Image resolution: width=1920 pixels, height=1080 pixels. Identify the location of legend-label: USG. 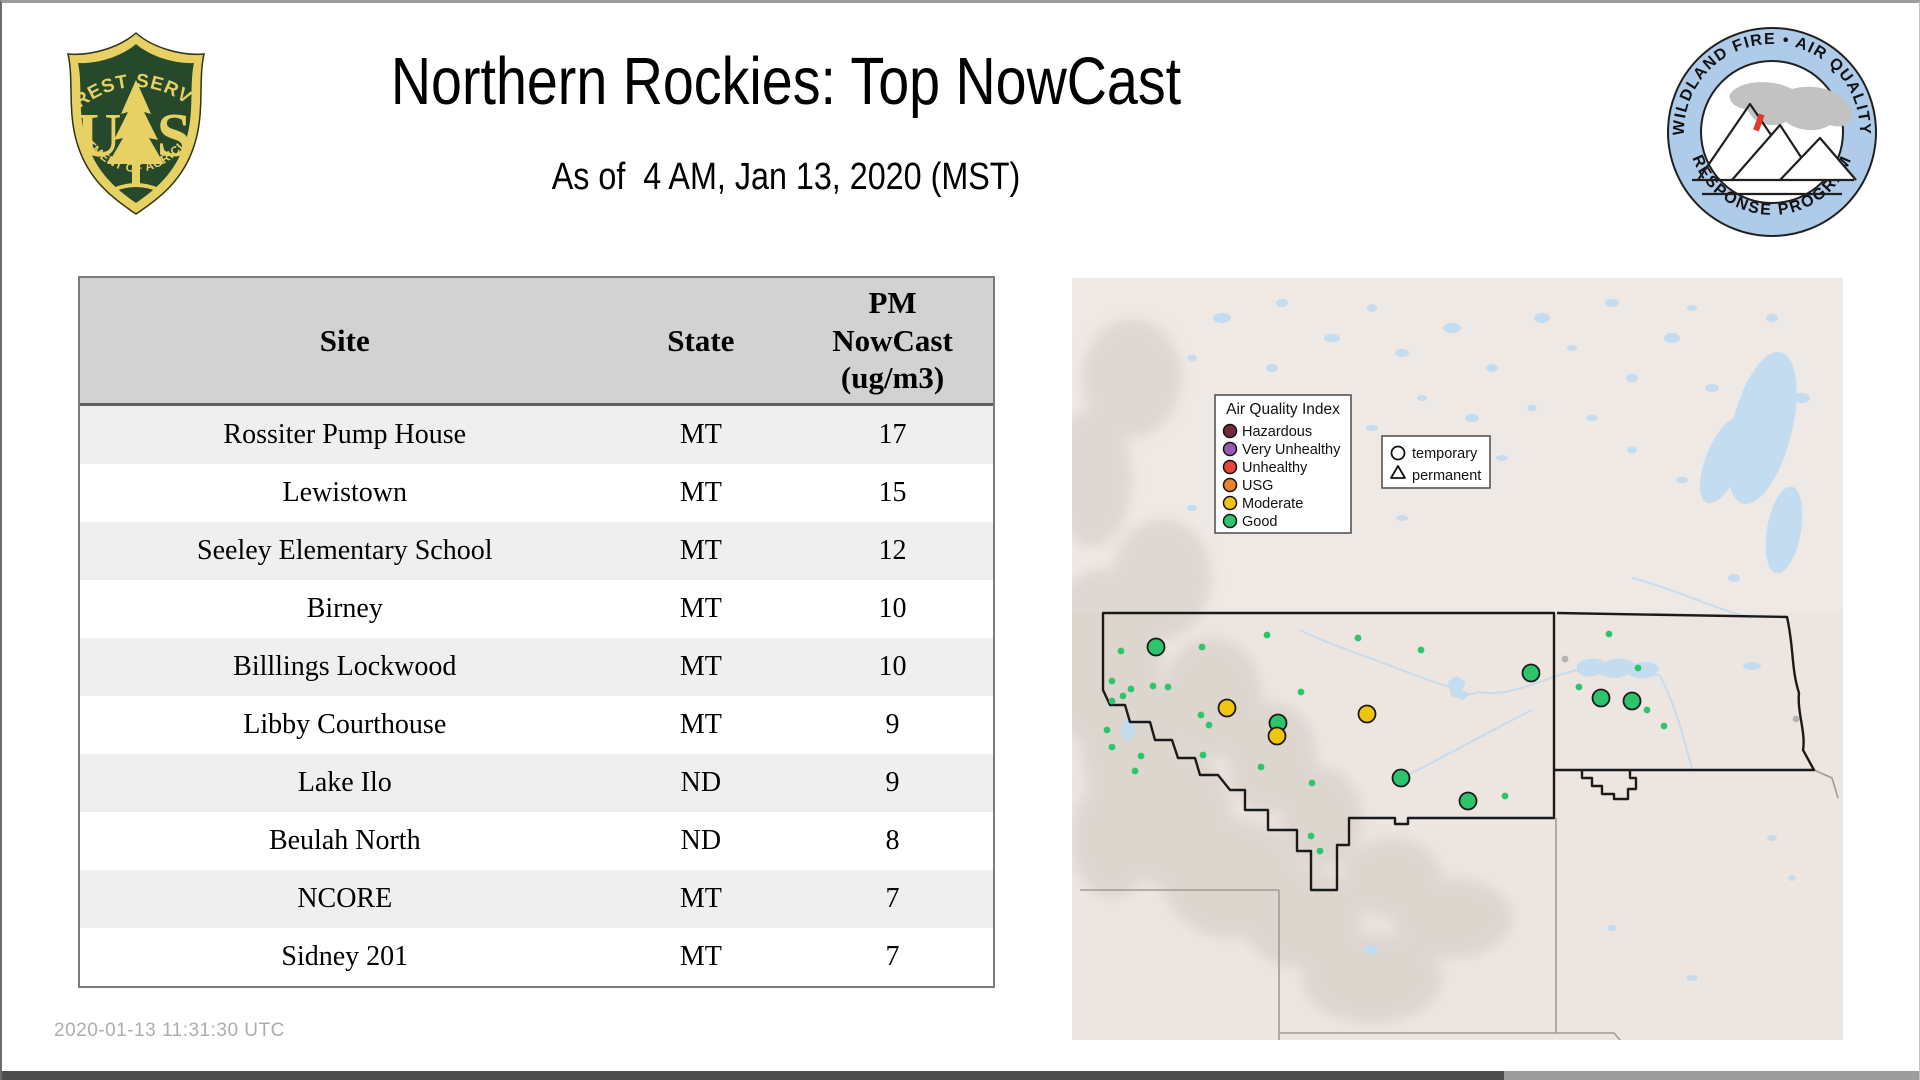
(1257, 486).